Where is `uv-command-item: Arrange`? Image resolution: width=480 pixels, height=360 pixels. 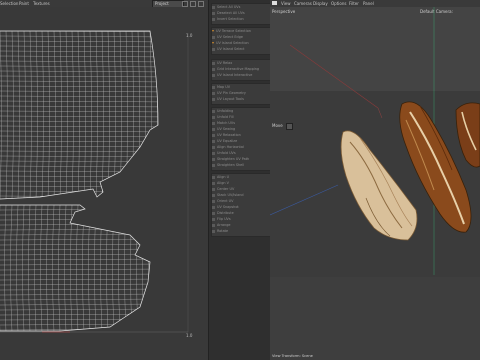 uv-command-item: Arrange is located at coordinates (221, 225).